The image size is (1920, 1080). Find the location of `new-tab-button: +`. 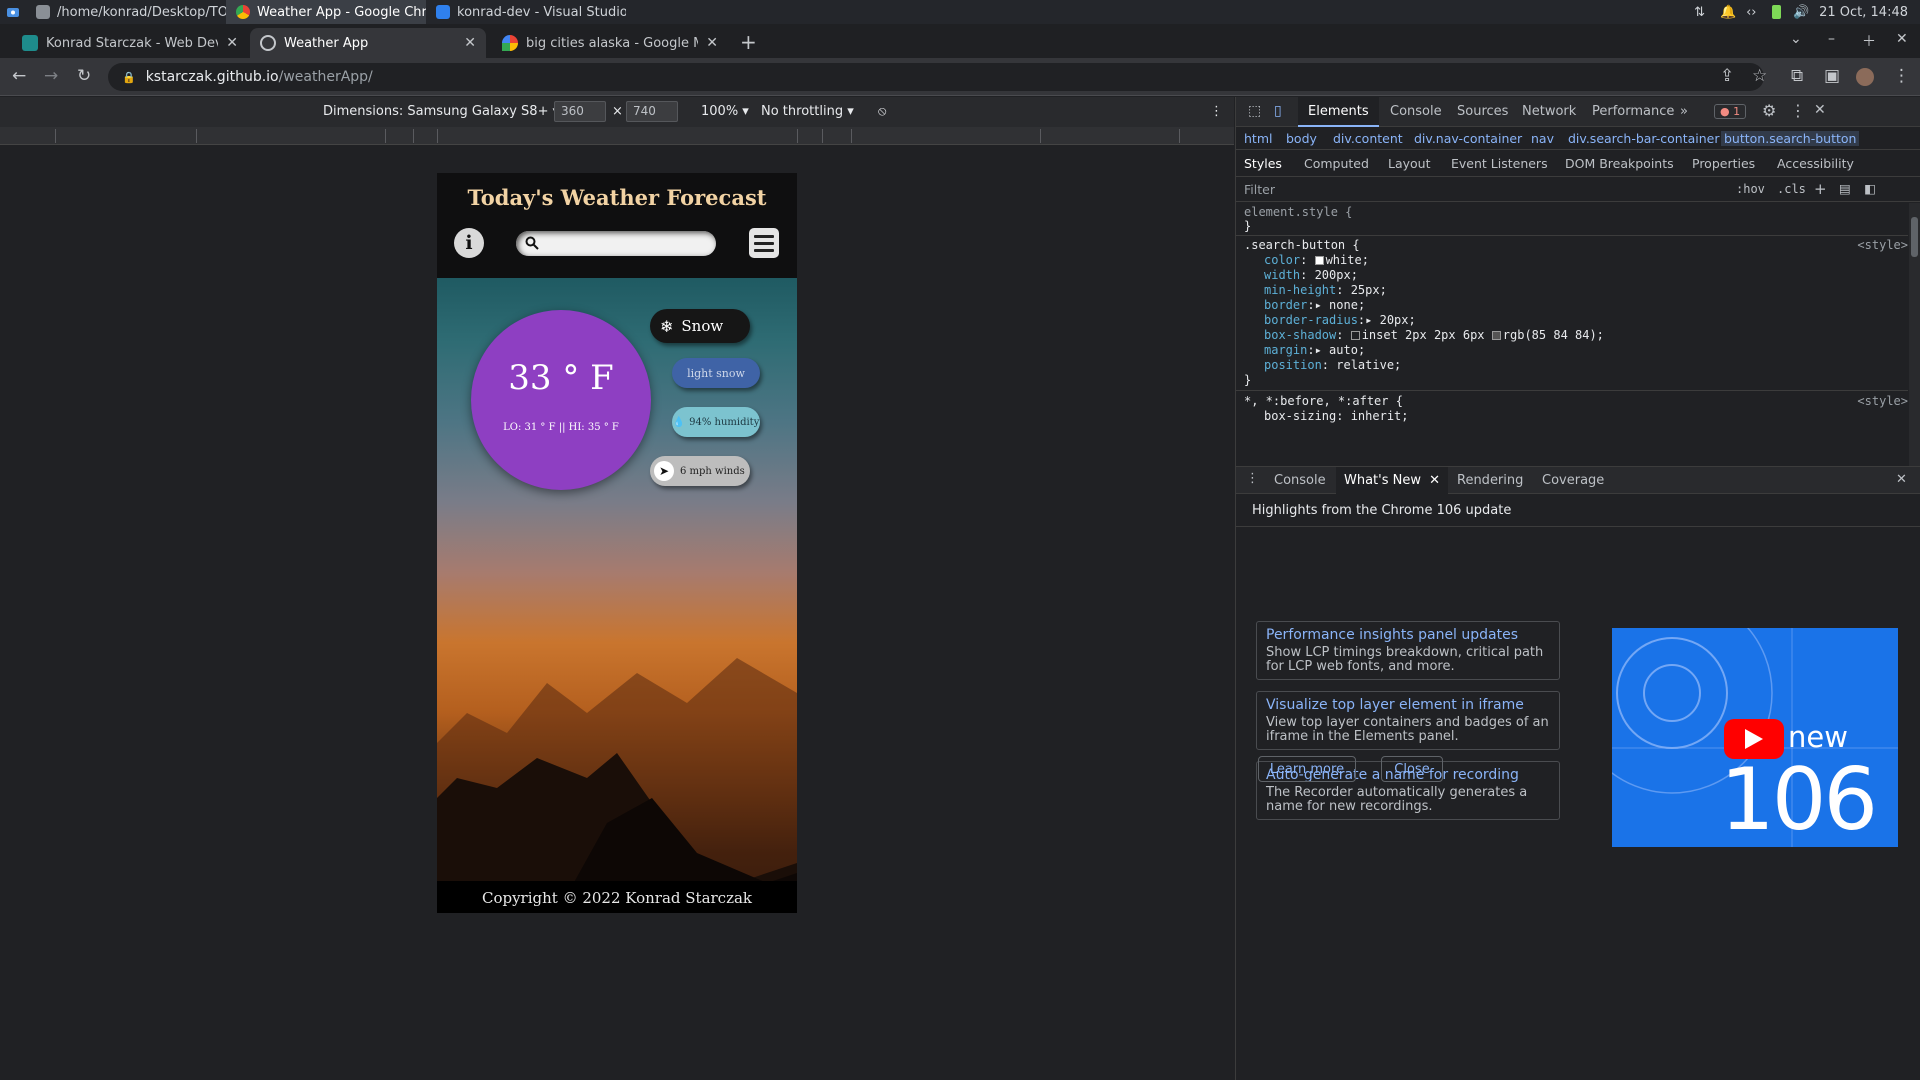

new-tab-button: + is located at coordinates (748, 42).